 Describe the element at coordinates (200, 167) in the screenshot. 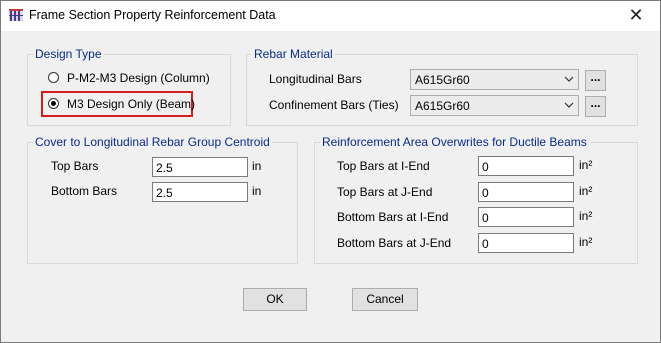

I see `top-bars-cover-input: 2.5` at that location.